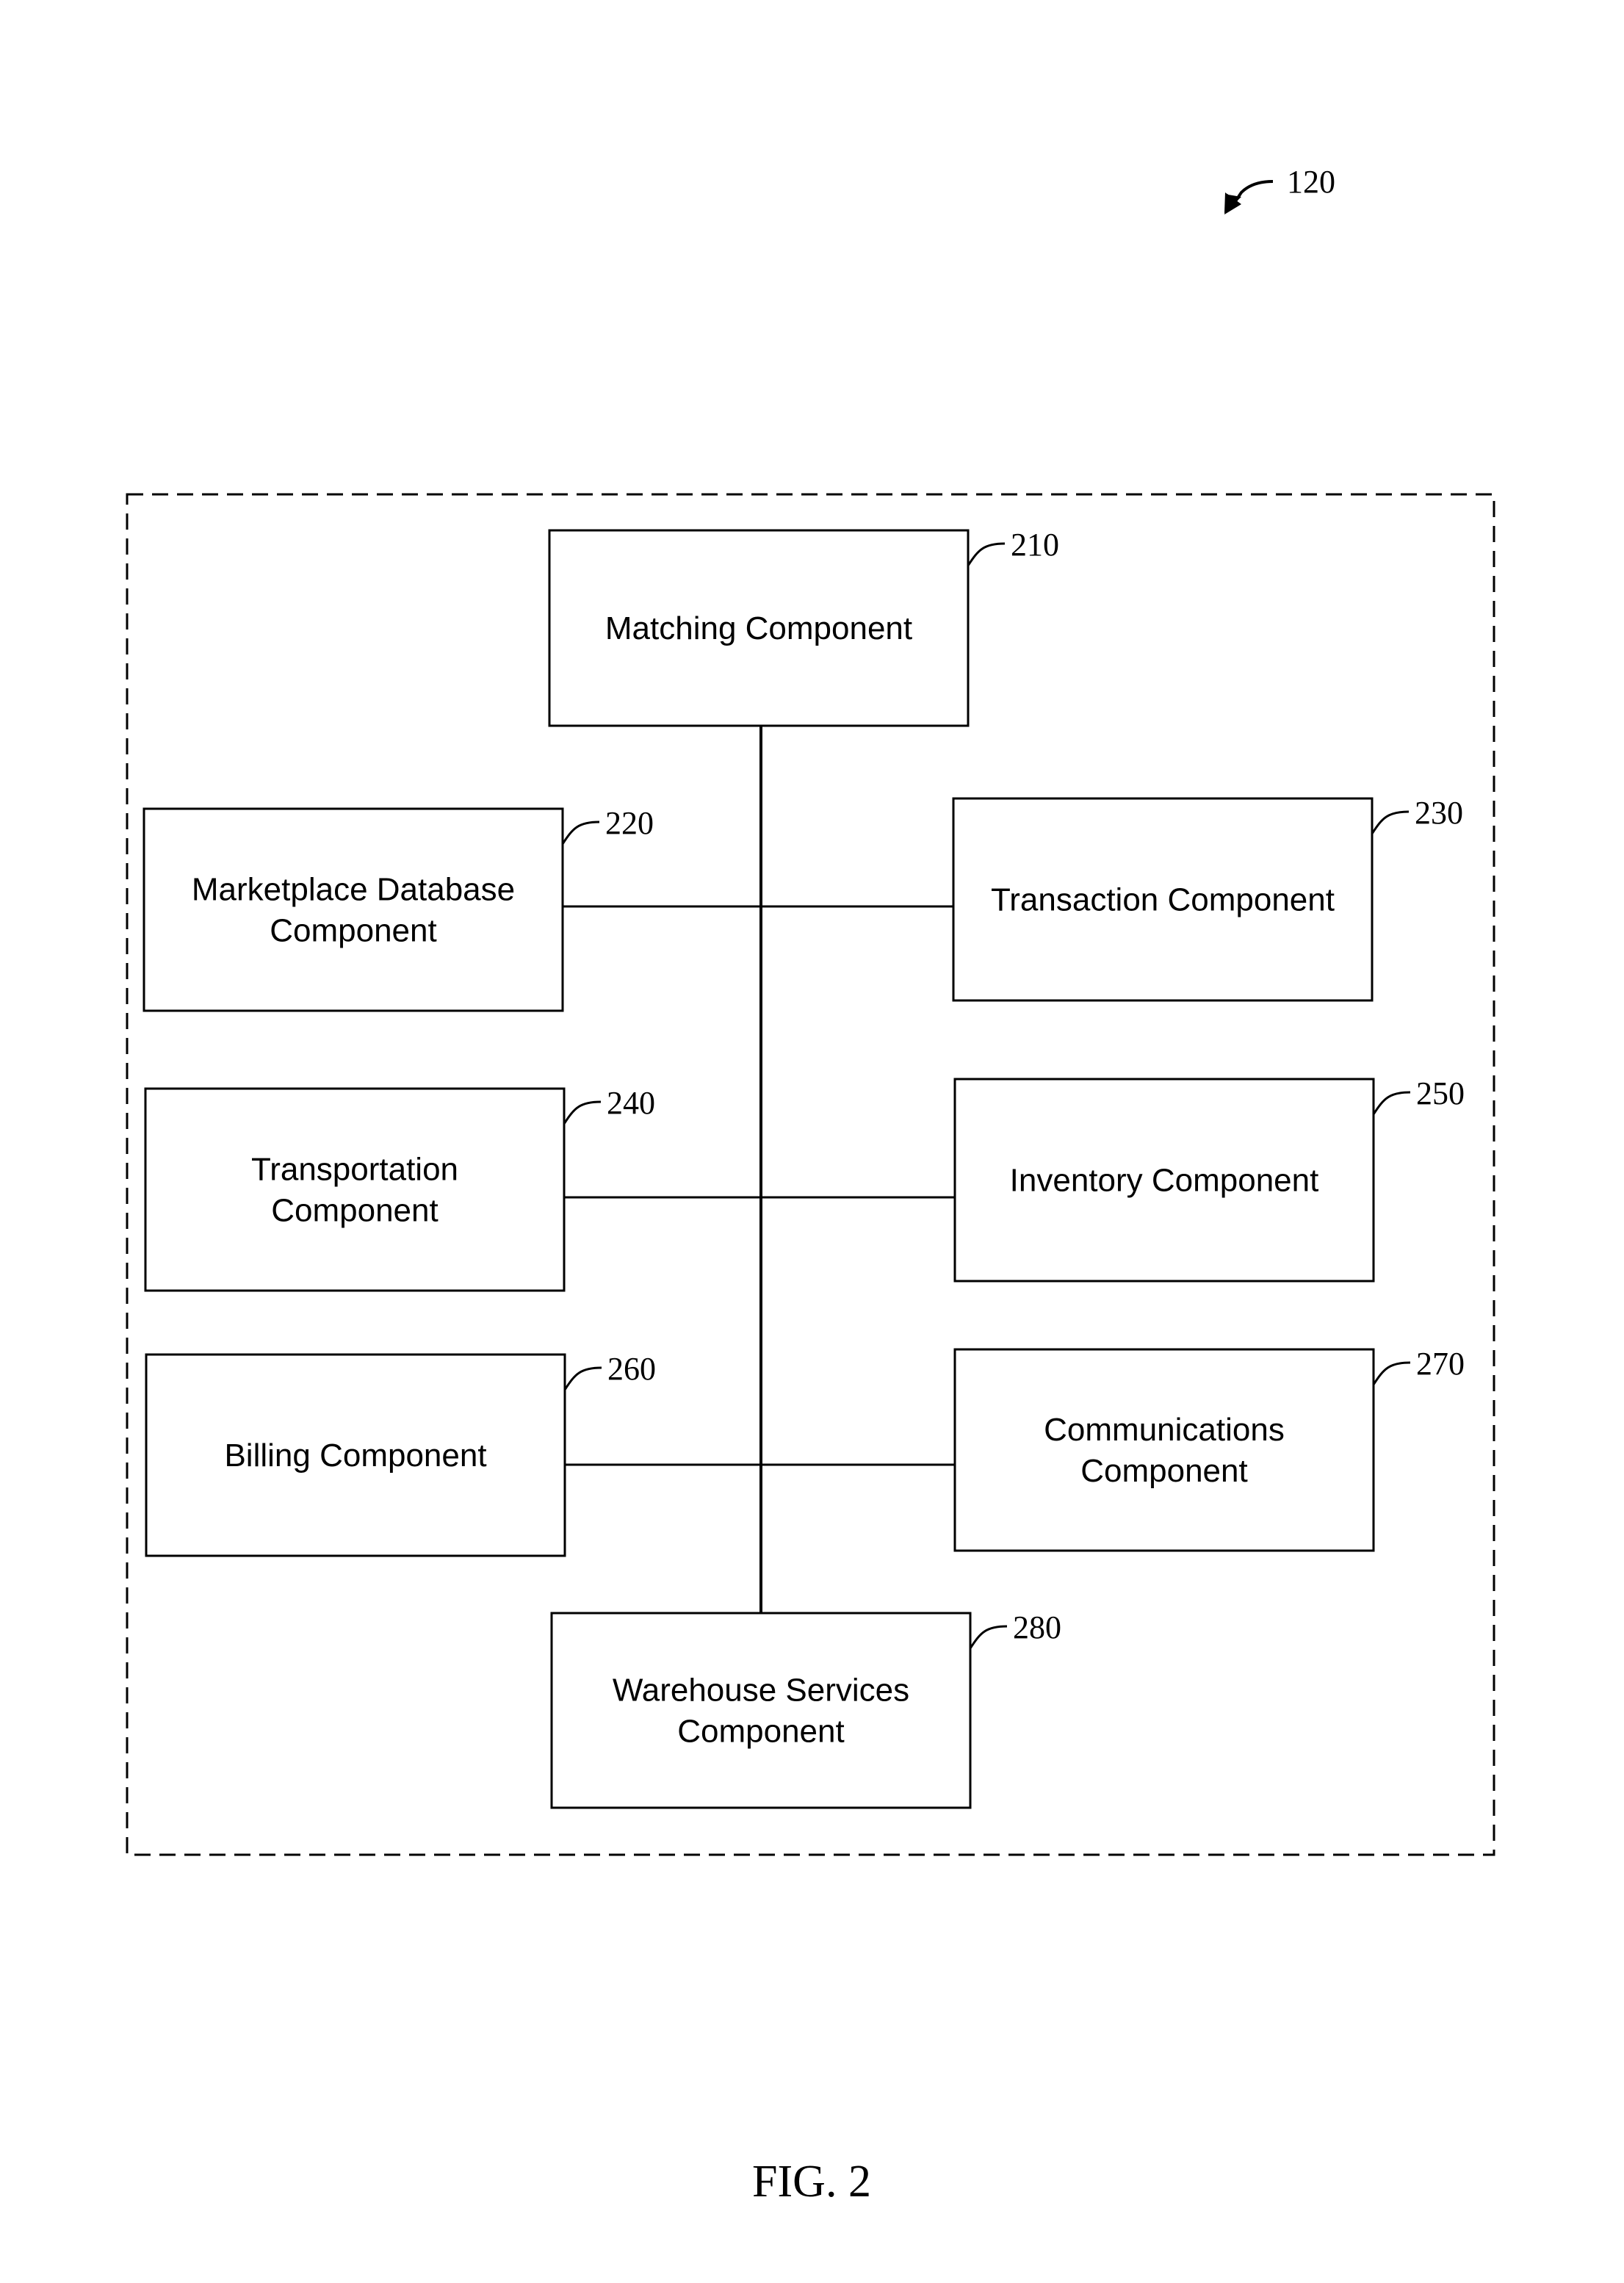  Describe the element at coordinates (1164, 1430) in the screenshot. I see `component-label: Communications` at that location.